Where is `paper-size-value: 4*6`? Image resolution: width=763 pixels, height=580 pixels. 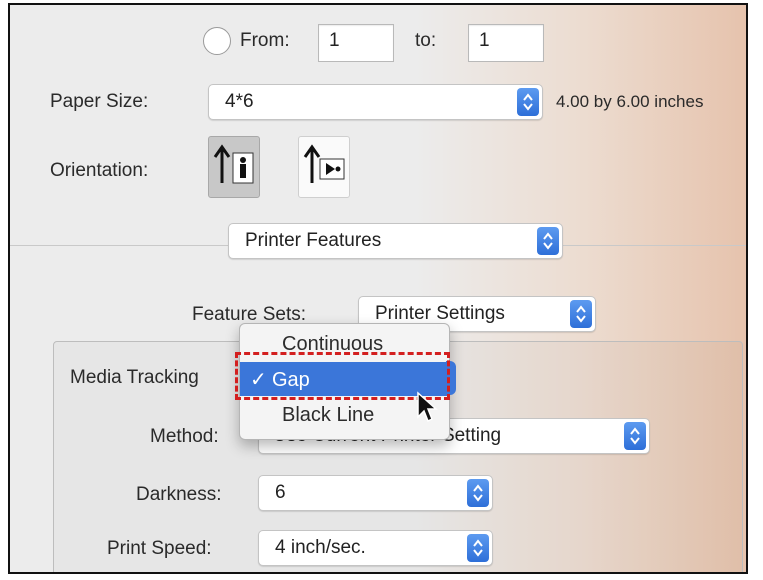
paper-size-value: 4*6 is located at coordinates (239, 101).